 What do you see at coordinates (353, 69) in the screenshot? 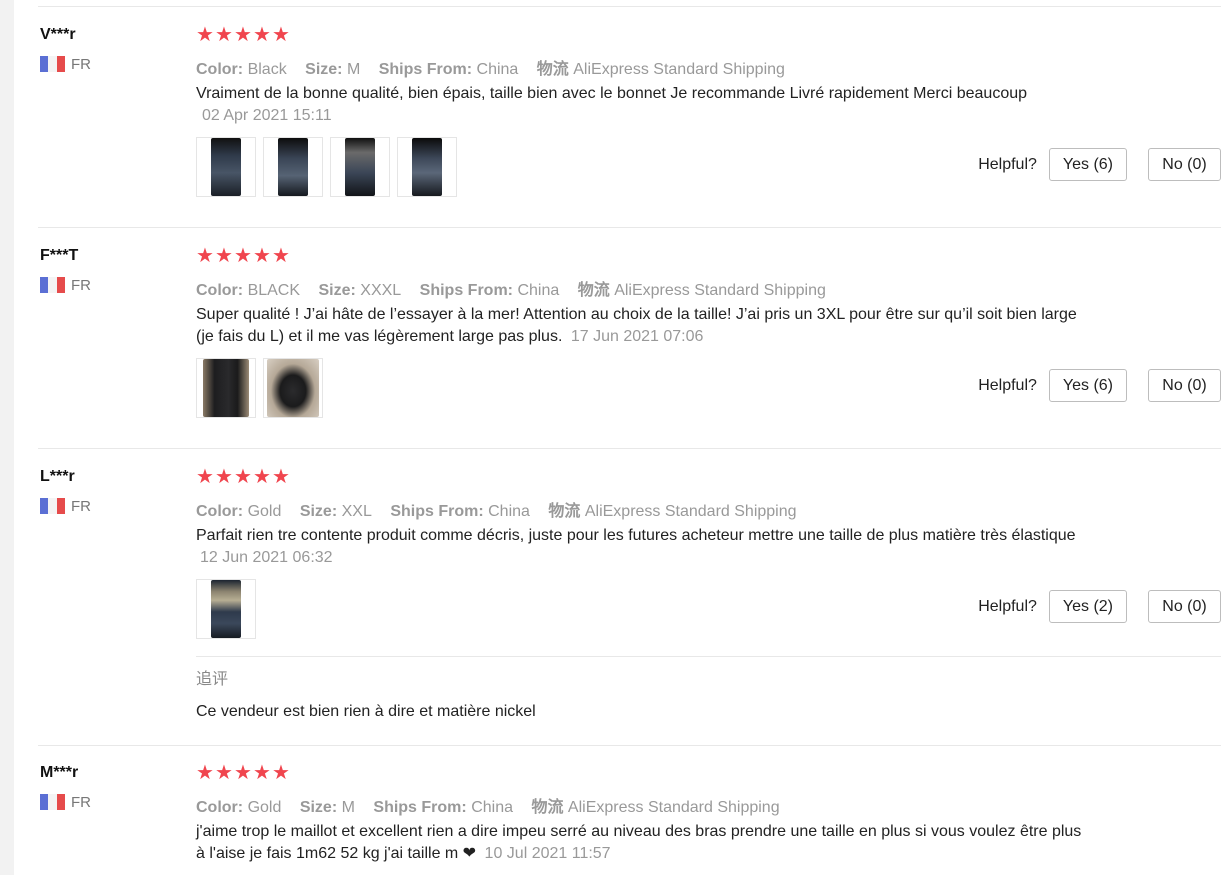
I see `size-value: M` at bounding box center [353, 69].